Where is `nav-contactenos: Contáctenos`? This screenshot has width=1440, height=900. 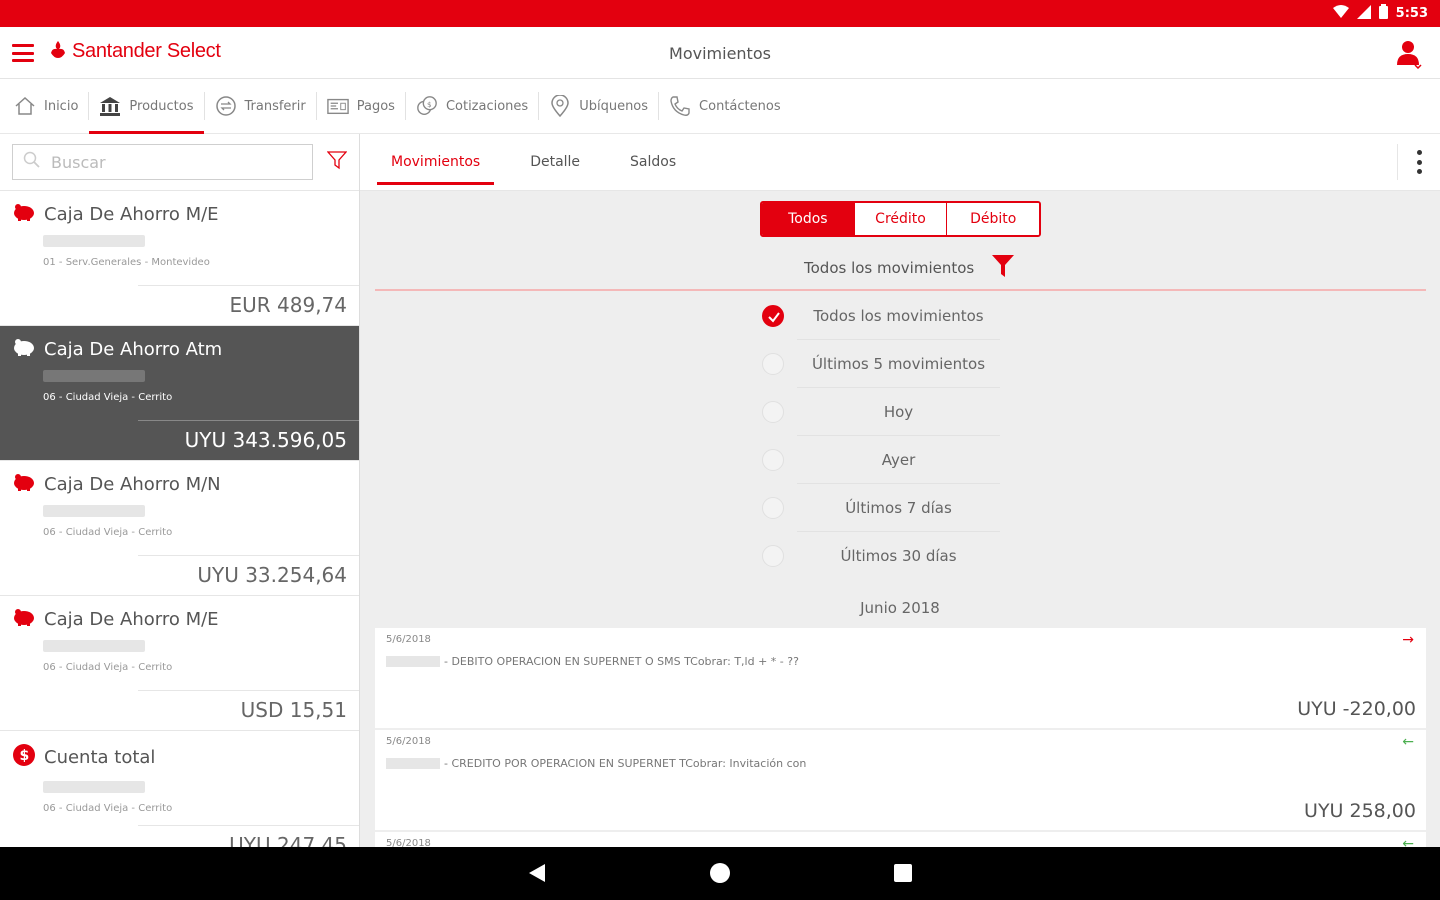 nav-contactenos: Contáctenos is located at coordinates (725, 106).